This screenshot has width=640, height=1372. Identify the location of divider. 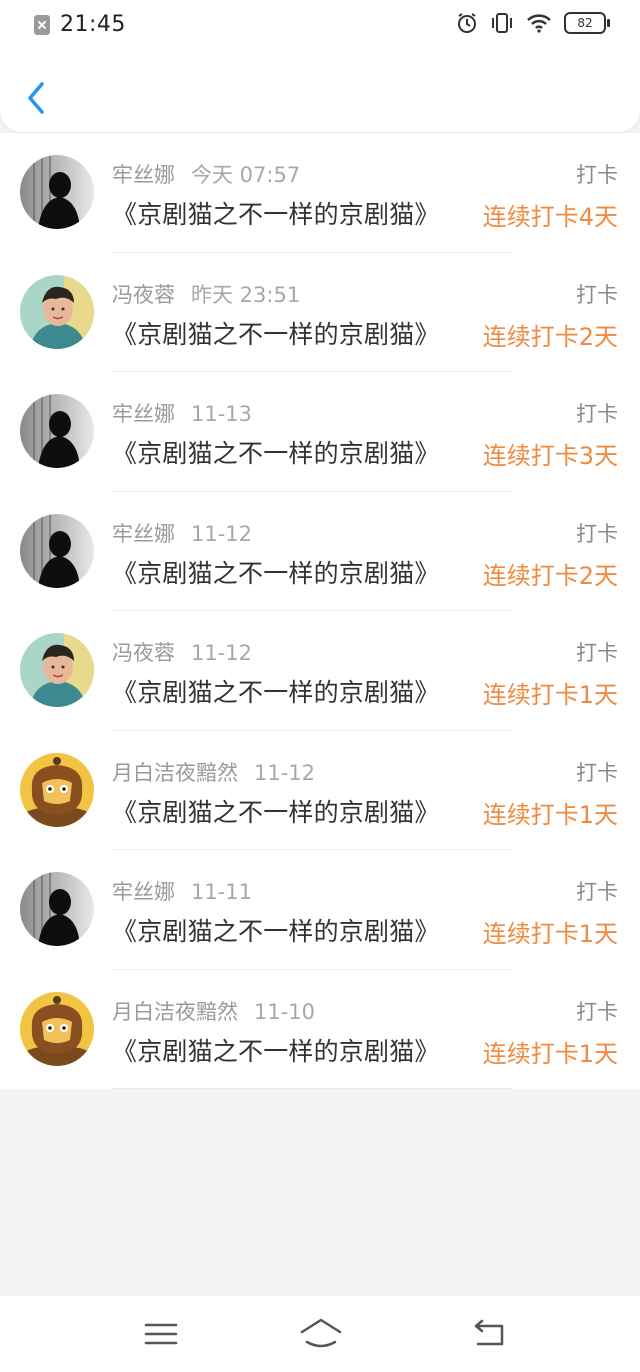
(312, 1088).